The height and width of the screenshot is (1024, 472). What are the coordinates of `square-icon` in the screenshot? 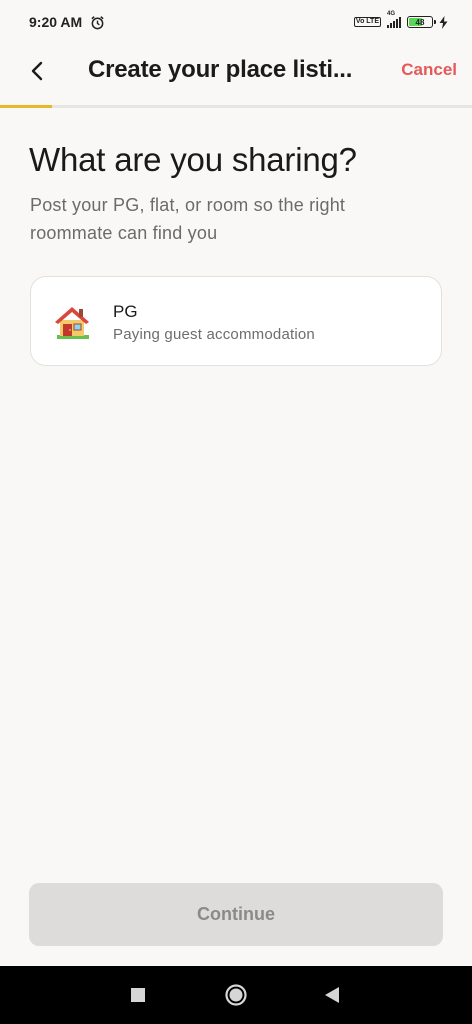 It's located at (138, 995).